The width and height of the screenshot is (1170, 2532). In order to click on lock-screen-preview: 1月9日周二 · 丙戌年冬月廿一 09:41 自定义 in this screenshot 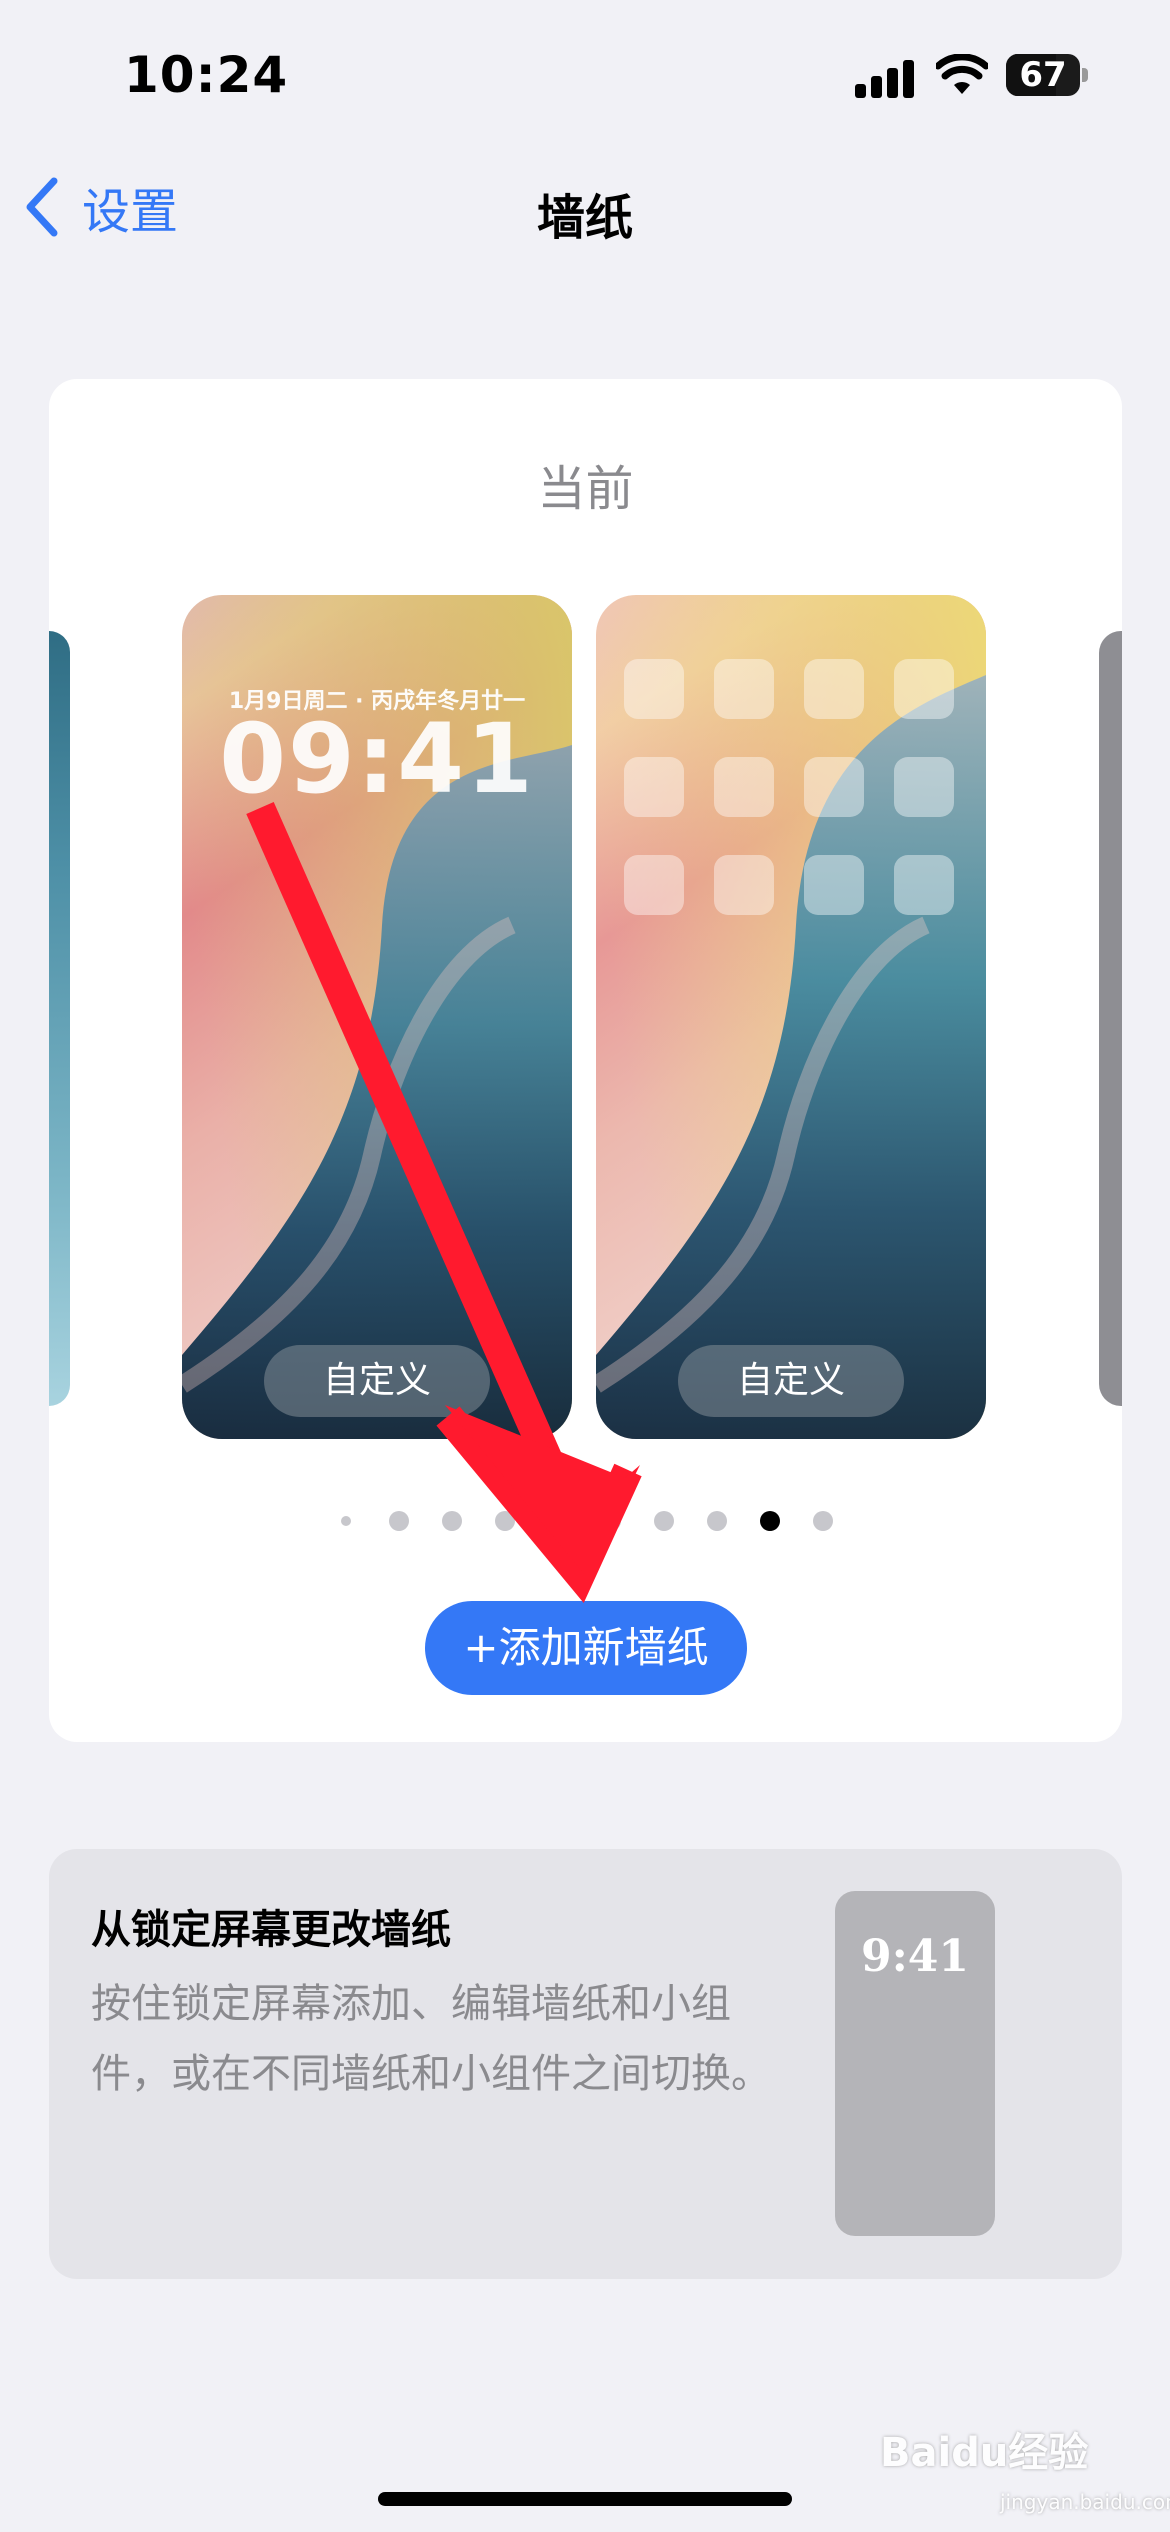, I will do `click(377, 1017)`.